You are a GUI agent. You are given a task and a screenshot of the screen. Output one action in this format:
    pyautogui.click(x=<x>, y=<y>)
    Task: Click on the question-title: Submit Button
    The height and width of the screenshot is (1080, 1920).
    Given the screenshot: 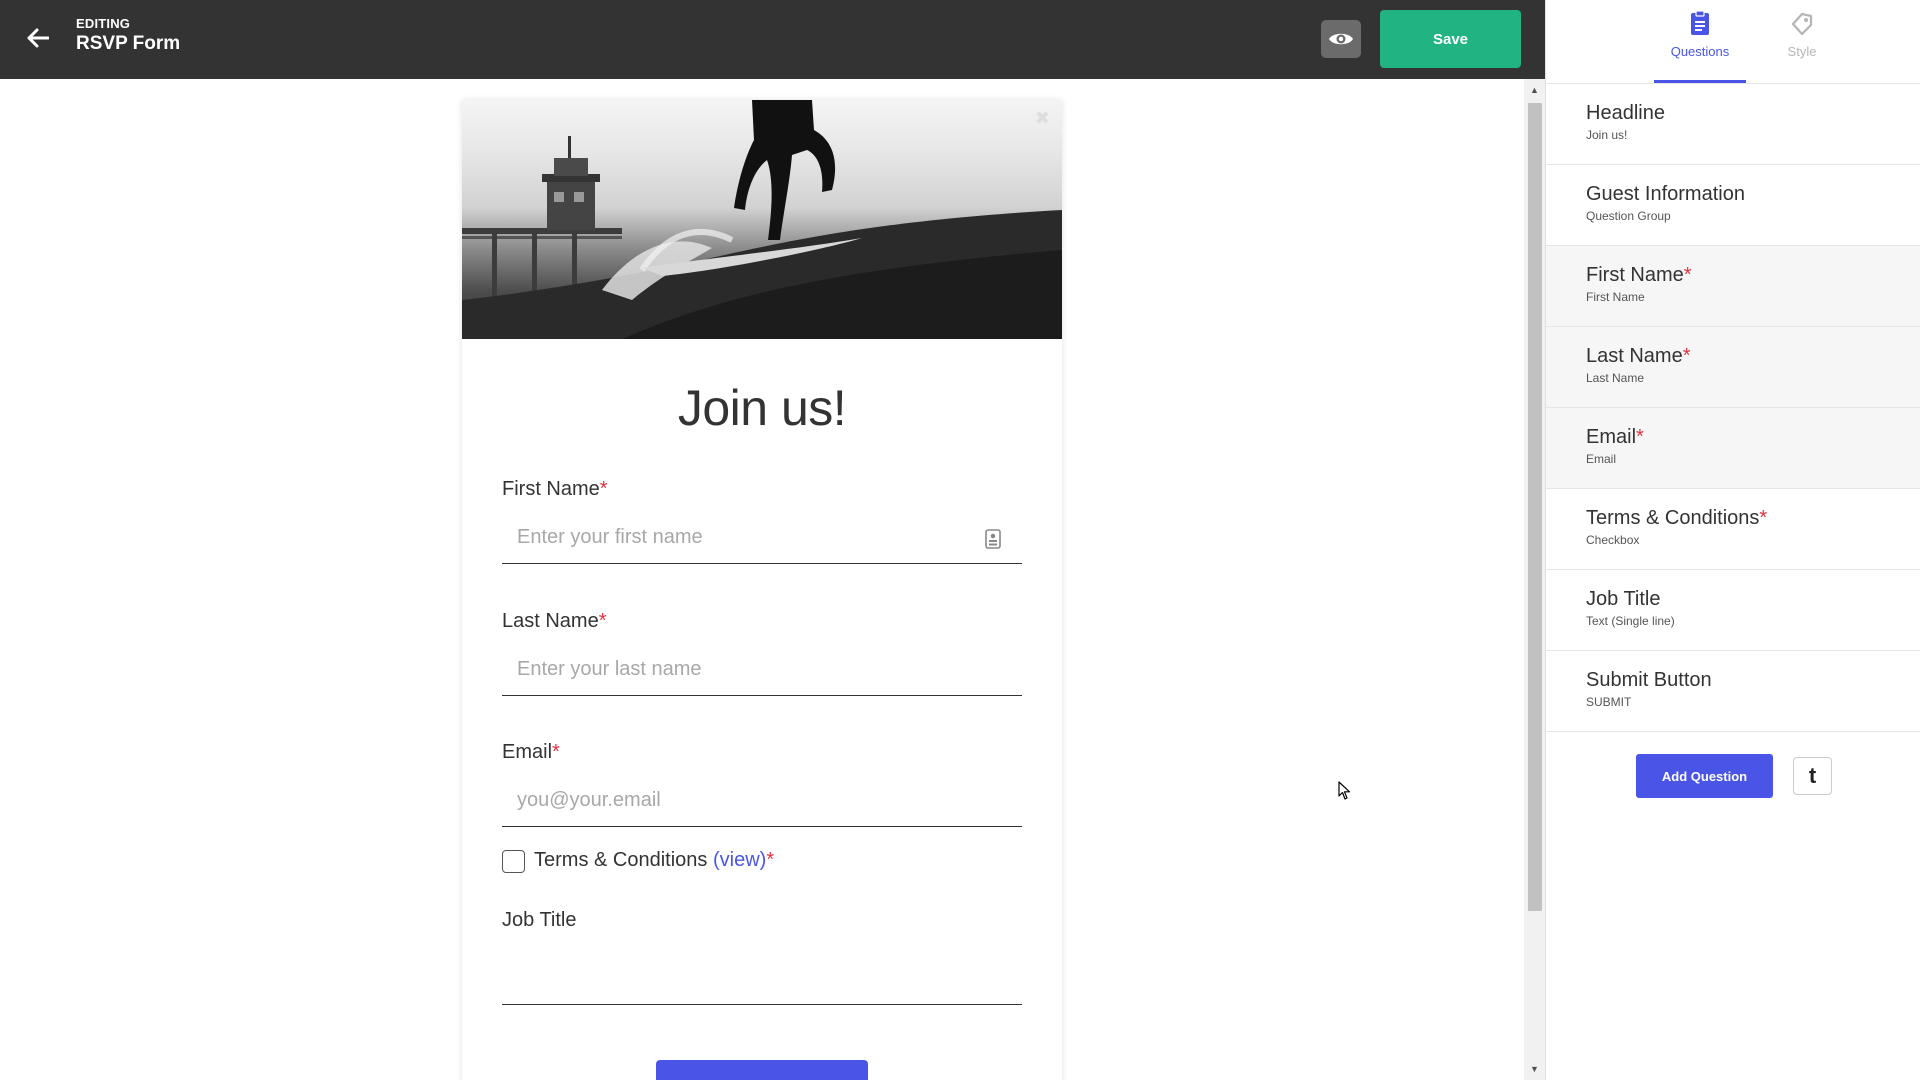 What is the action you would take?
    pyautogui.click(x=1753, y=680)
    